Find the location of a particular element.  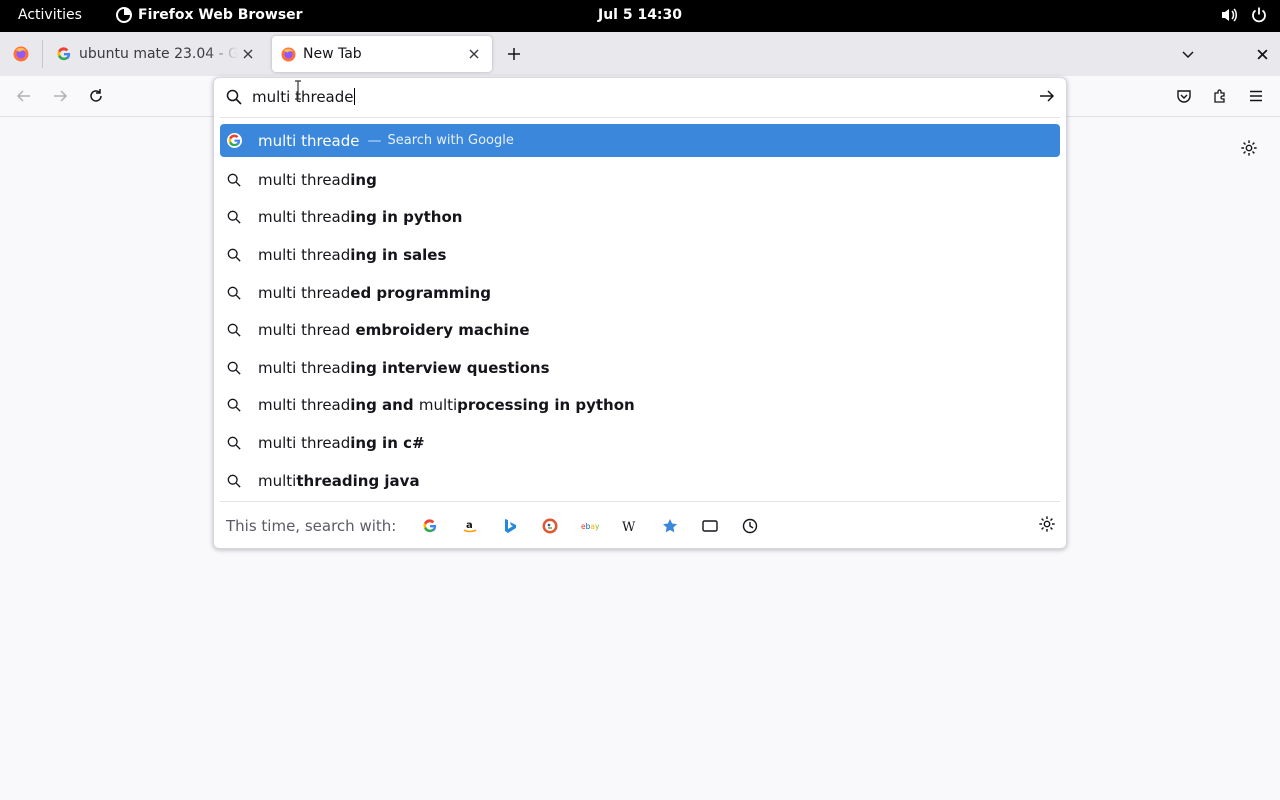

firefox-view-button is located at coordinates (21, 54).